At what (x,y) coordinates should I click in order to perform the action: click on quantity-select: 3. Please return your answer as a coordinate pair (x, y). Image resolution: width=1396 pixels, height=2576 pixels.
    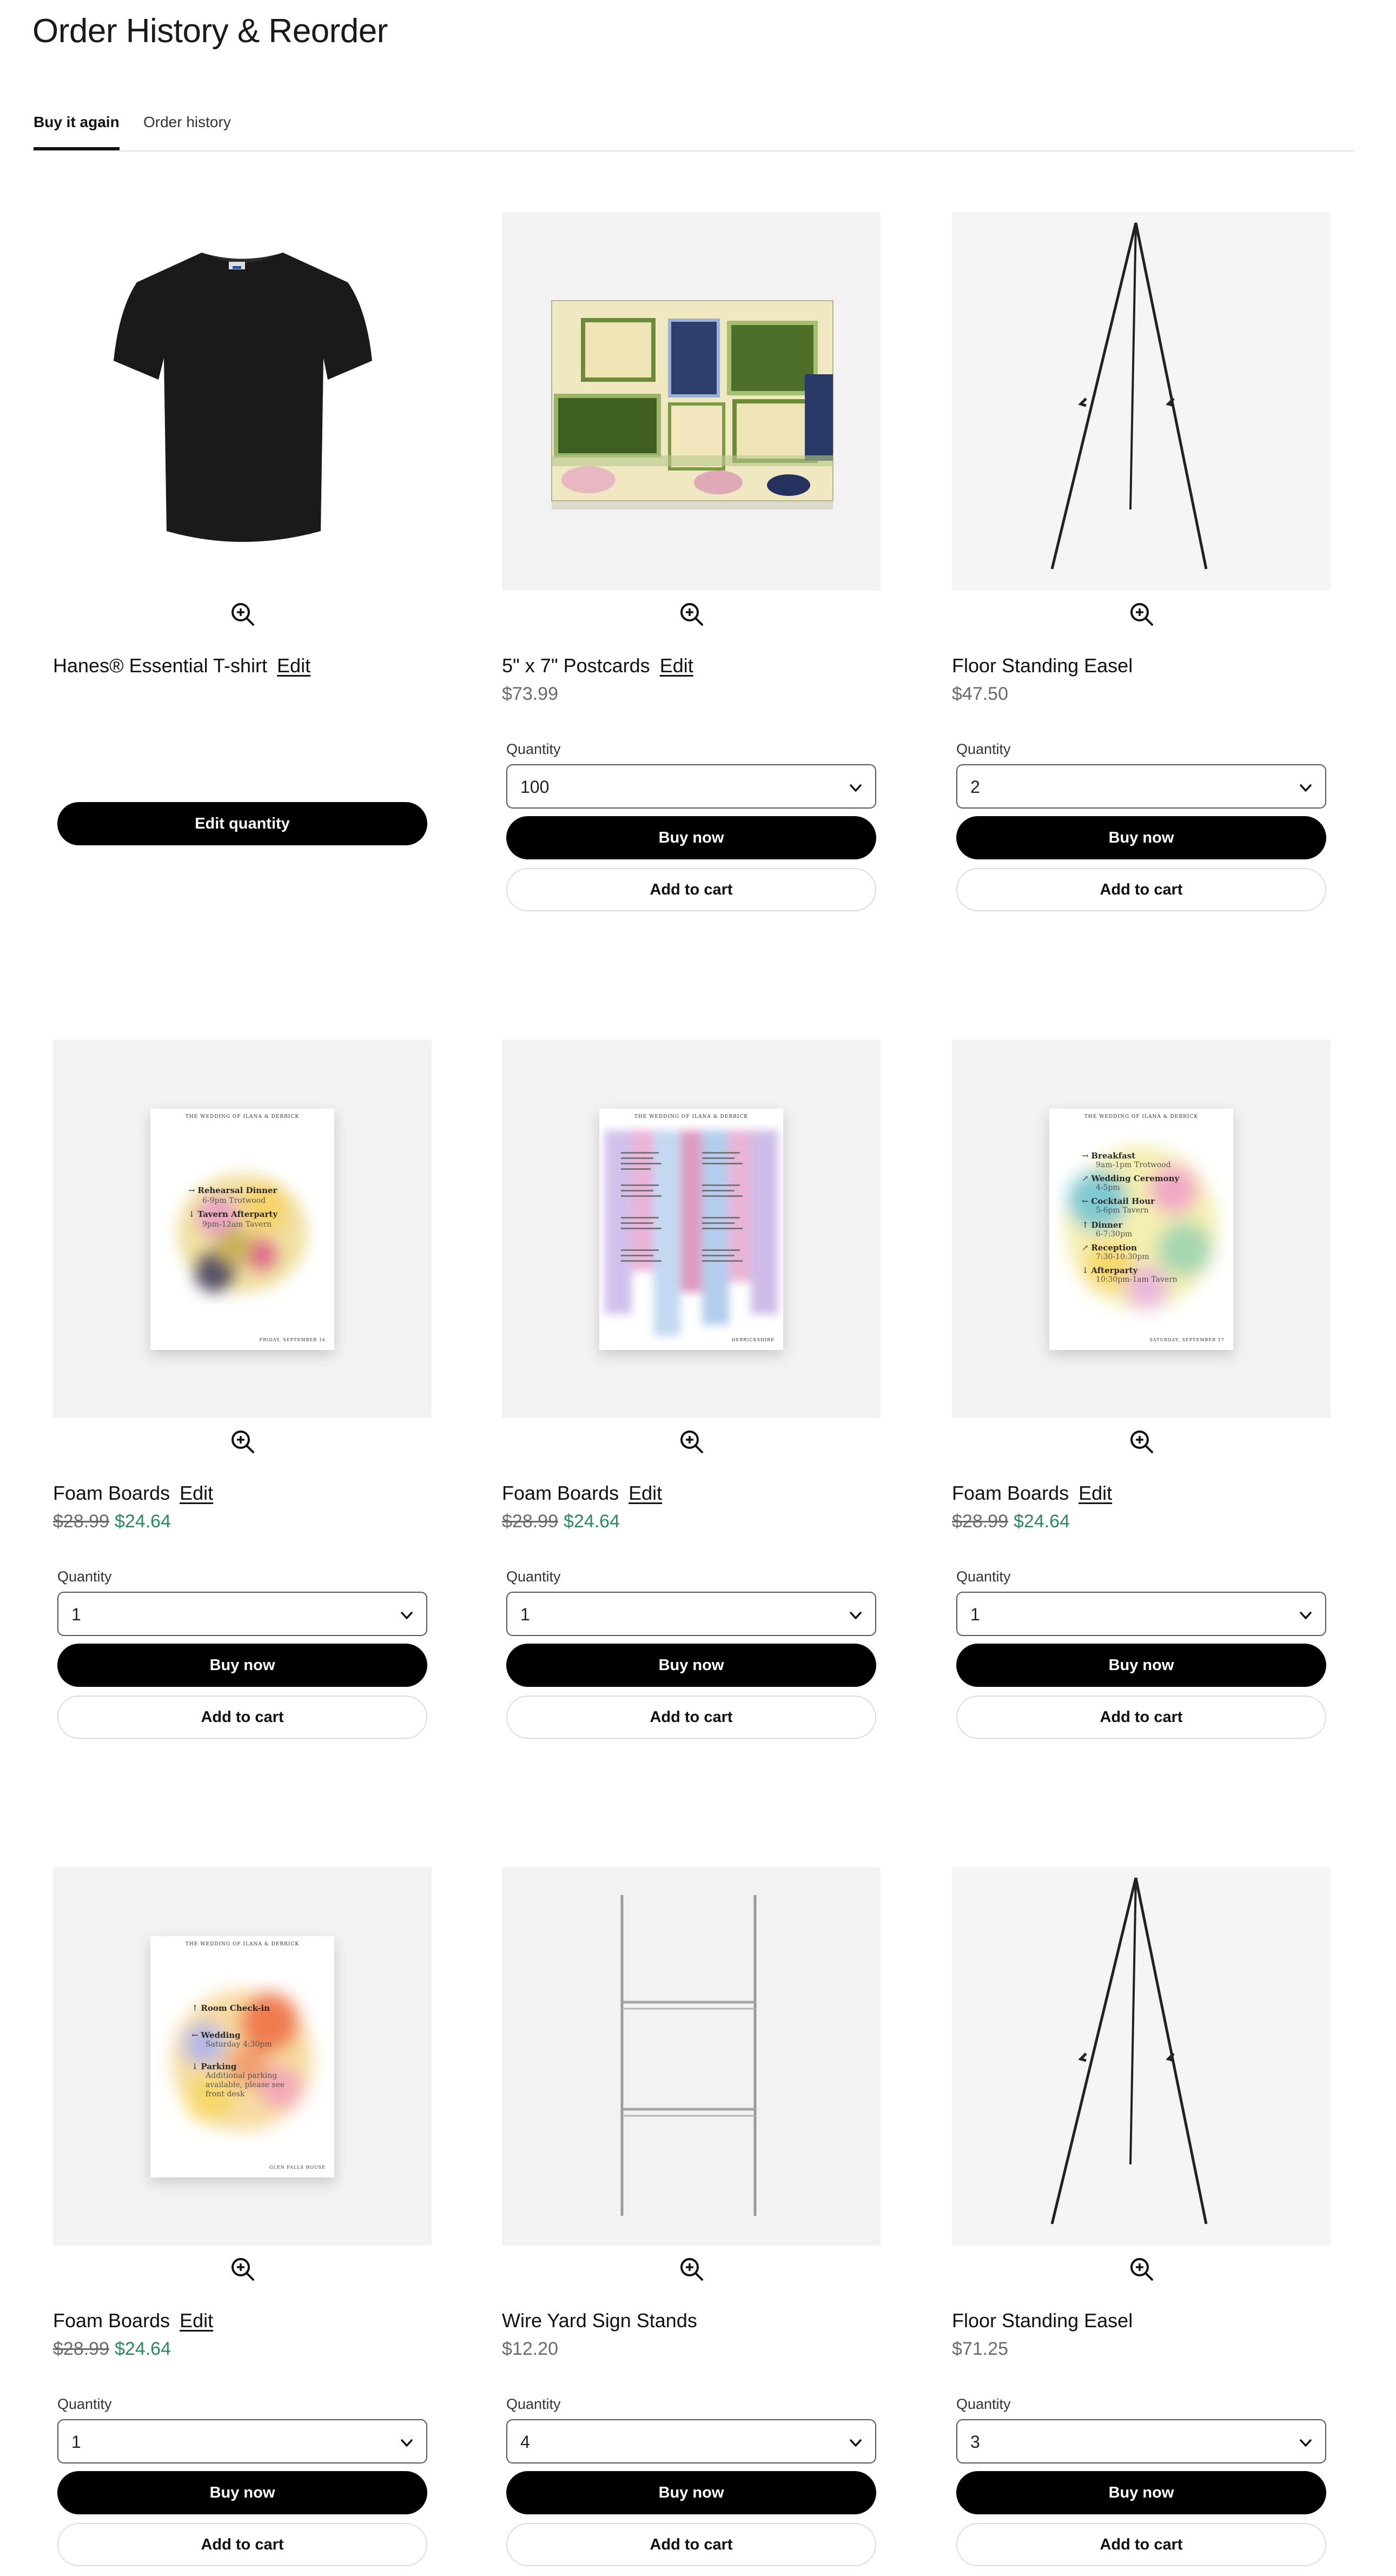
    Looking at the image, I should click on (1141, 2441).